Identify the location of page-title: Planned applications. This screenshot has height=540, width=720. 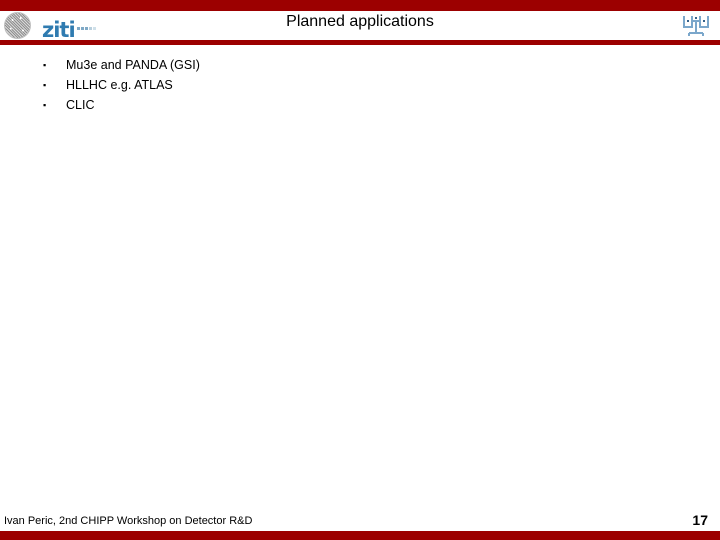
(360, 21).